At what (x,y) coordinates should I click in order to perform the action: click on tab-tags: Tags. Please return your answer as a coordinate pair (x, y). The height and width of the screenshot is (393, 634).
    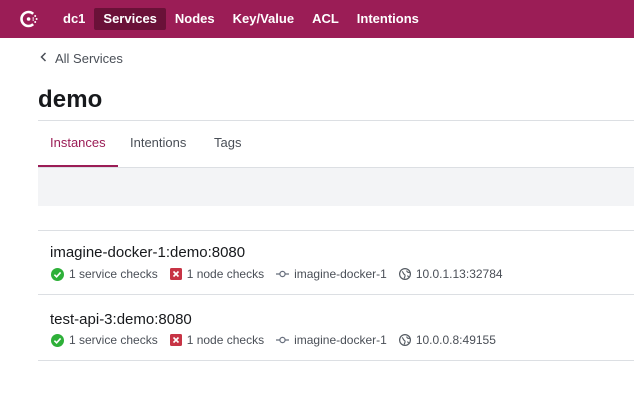
    Looking at the image, I should click on (227, 143).